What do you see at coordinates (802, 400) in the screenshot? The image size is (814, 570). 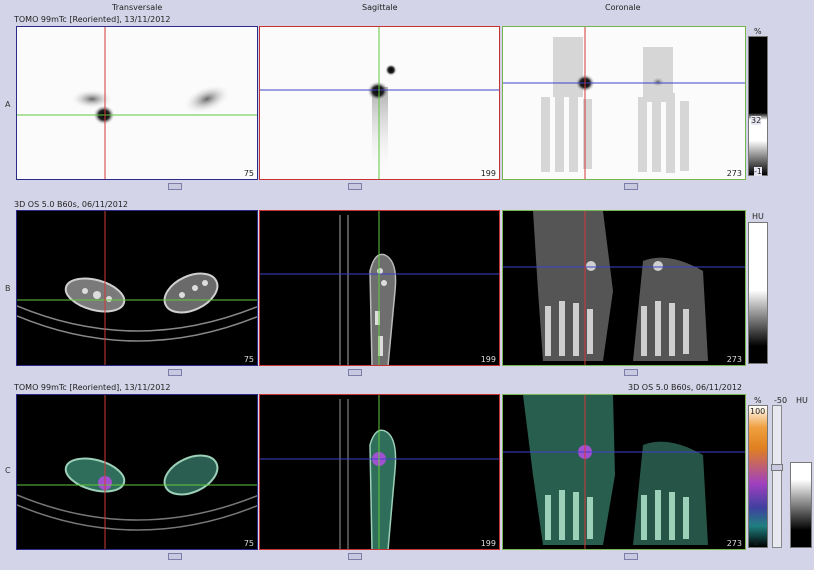 I see `scale-c-hu-unit: HU` at bounding box center [802, 400].